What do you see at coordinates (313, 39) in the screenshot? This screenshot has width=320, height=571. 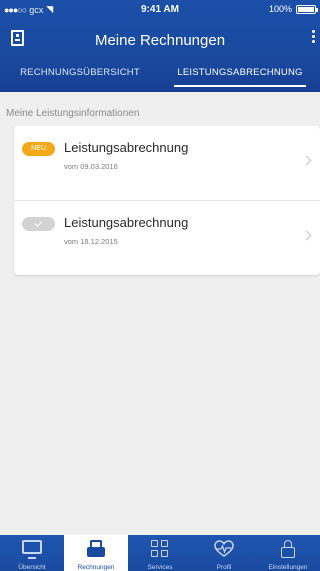 I see `more-options-icon` at bounding box center [313, 39].